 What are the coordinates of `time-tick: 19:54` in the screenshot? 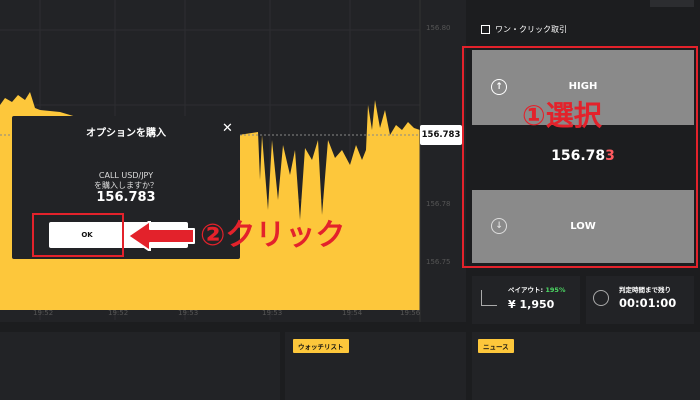 It's located at (352, 313).